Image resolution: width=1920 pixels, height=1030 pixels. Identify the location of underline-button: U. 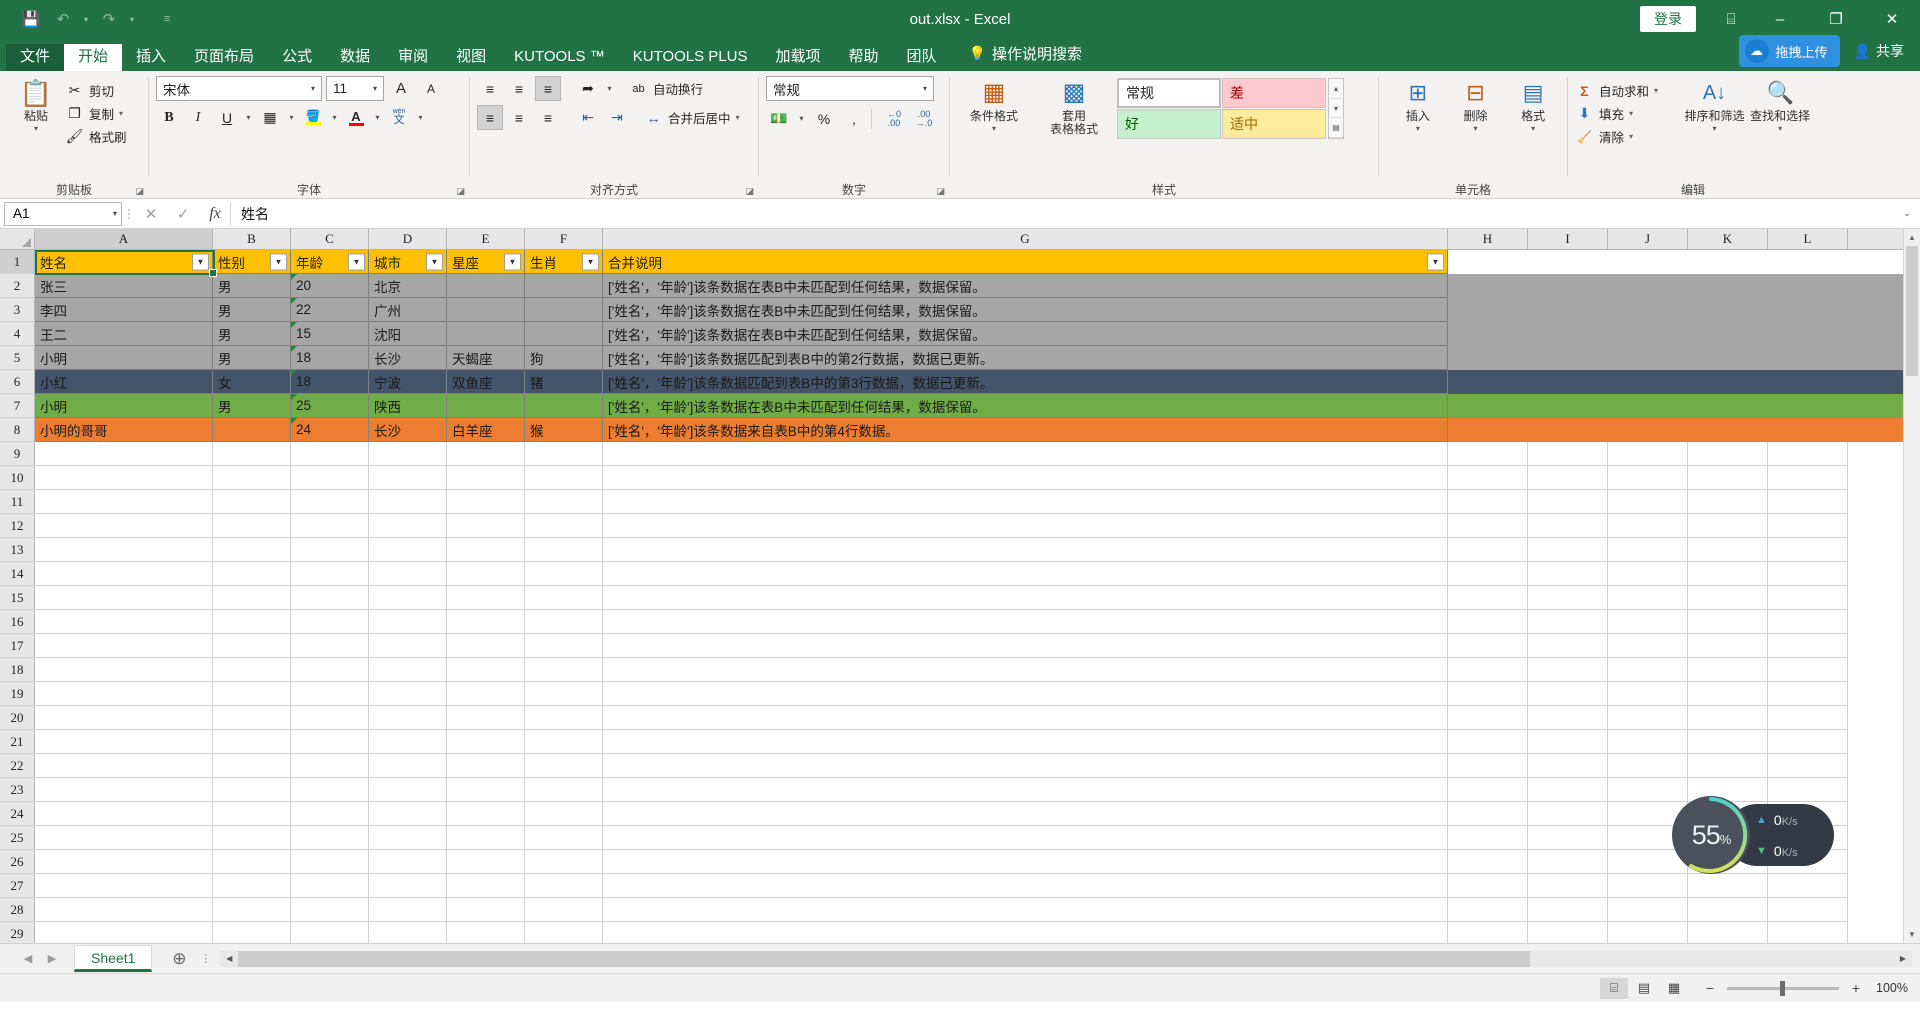
(227, 117).